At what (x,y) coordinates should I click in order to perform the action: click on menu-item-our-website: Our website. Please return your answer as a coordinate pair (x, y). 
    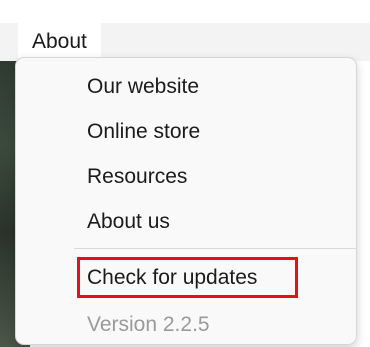
    Looking at the image, I should click on (143, 87).